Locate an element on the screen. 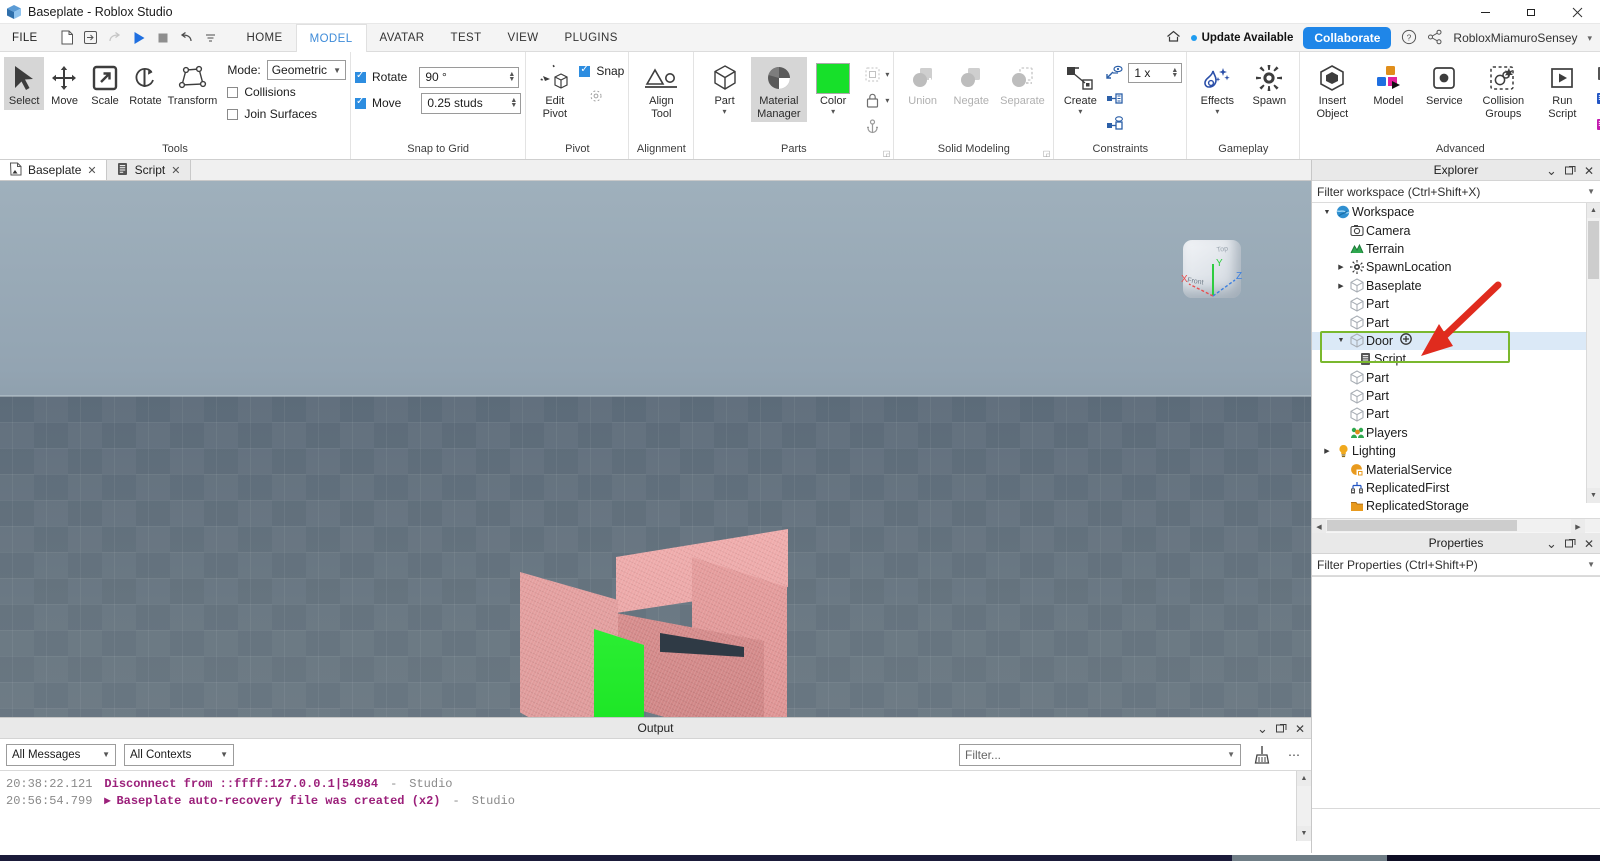  account-name-label: RobloxMiamuroSensey is located at coordinates (1515, 38).